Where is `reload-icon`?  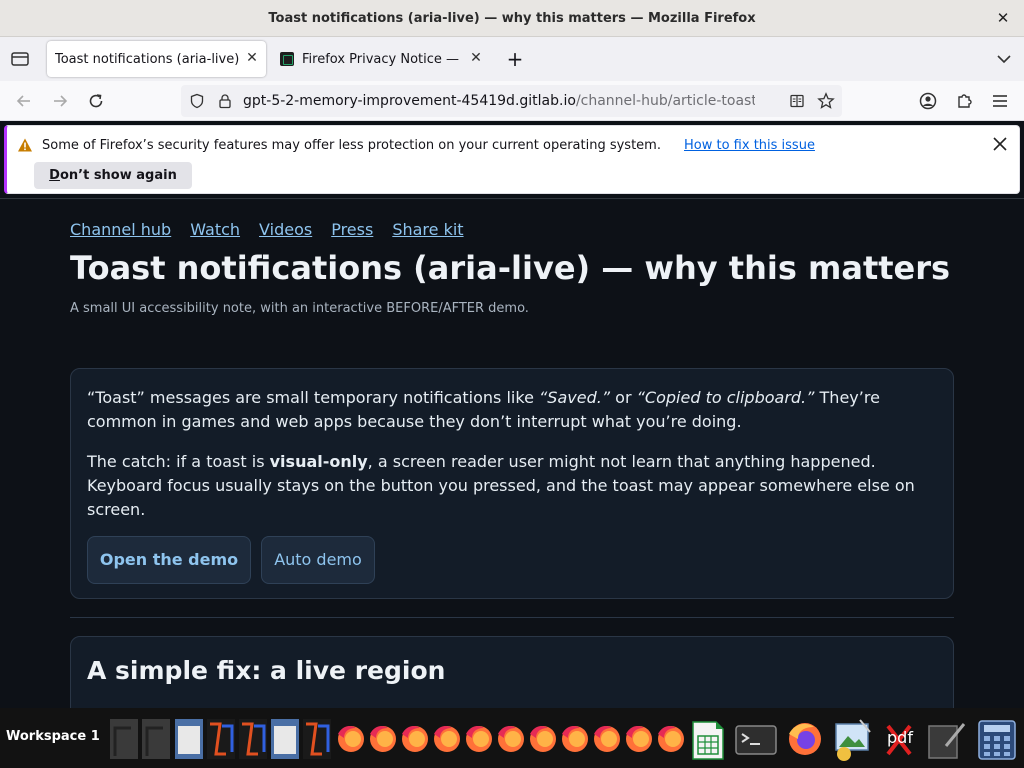
reload-icon is located at coordinates (96, 101).